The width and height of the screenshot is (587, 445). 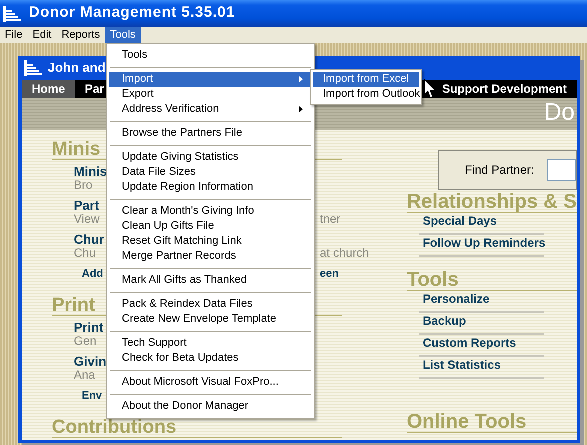 What do you see at coordinates (210, 280) in the screenshot?
I see `menu-entry: Mark All Gifts as Thanked` at bounding box center [210, 280].